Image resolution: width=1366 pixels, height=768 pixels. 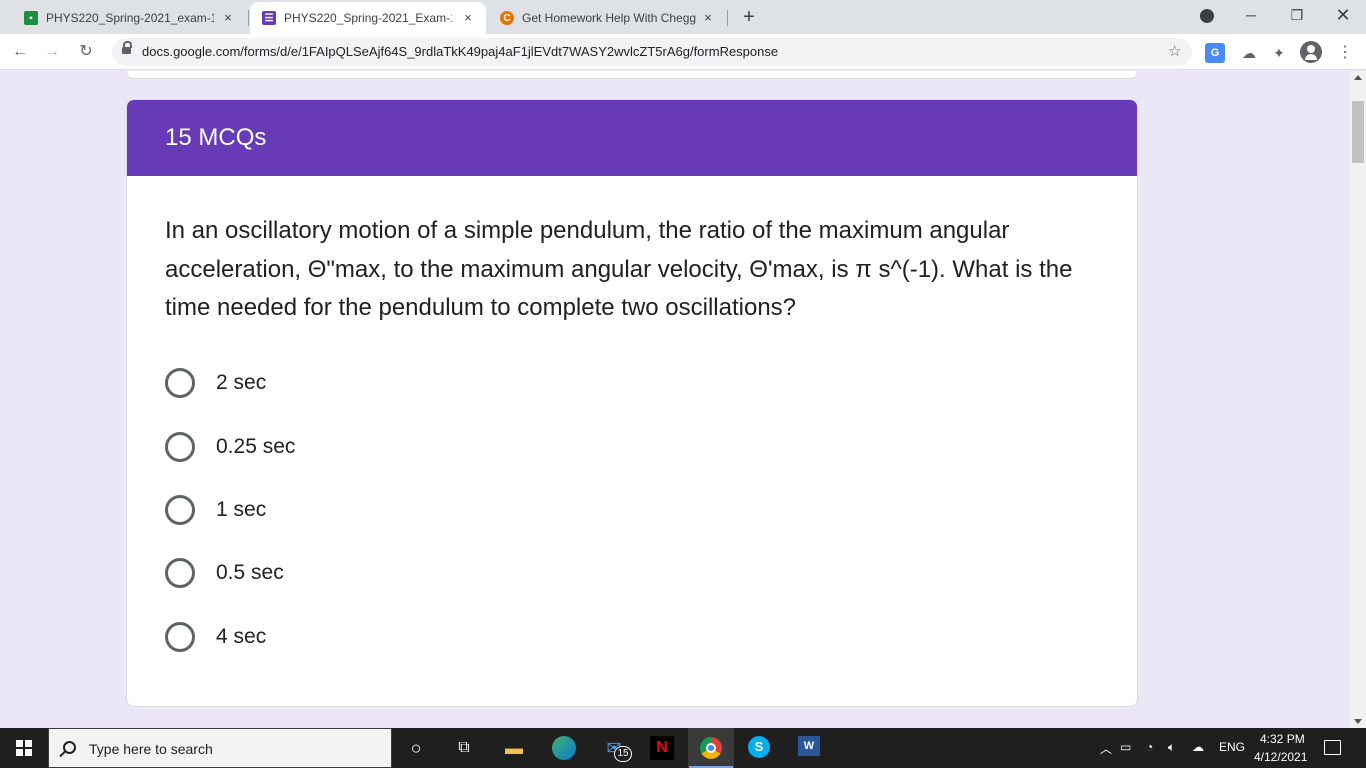 What do you see at coordinates (1232, 747) in the screenshot?
I see `language-indicator: ENG` at bounding box center [1232, 747].